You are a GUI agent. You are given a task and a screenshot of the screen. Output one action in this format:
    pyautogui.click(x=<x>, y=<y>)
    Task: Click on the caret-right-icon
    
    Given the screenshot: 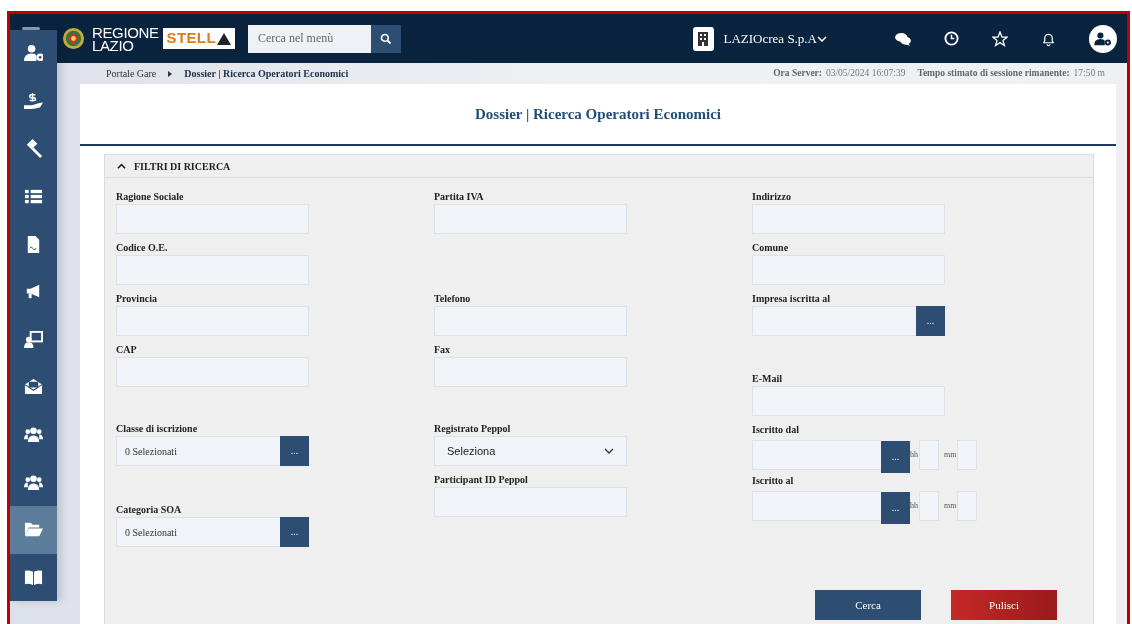 What is the action you would take?
    pyautogui.click(x=170, y=73)
    